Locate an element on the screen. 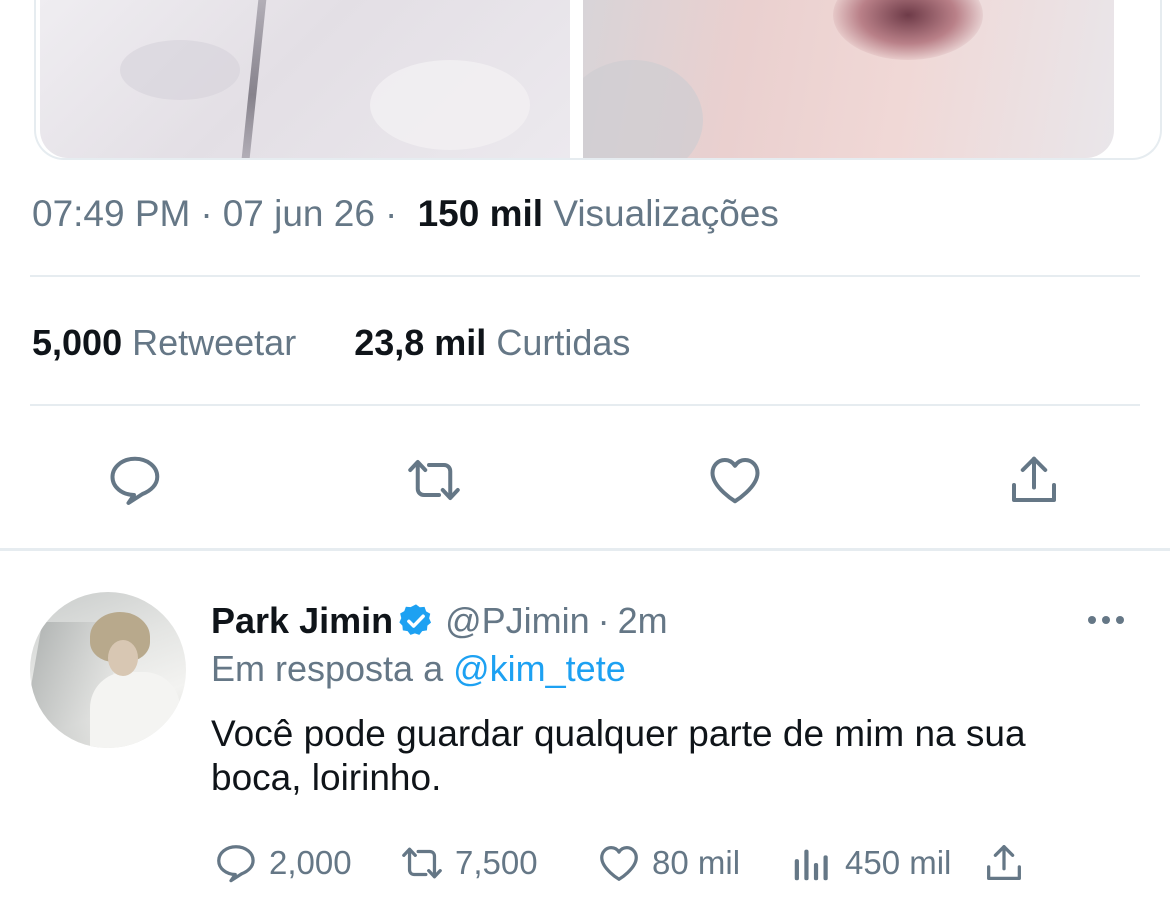 The width and height of the screenshot is (1170, 910). views-count: 150 mil is located at coordinates (480, 213).